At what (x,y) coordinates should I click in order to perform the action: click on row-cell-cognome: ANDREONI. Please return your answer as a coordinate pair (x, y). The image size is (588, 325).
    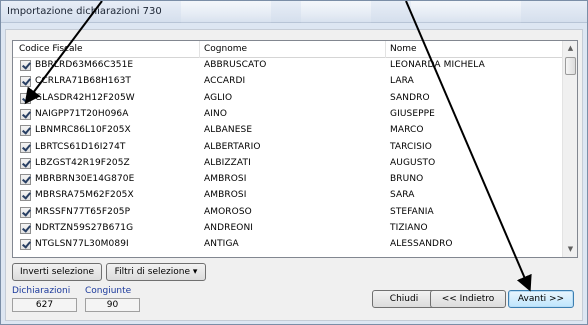
    Looking at the image, I should click on (229, 228).